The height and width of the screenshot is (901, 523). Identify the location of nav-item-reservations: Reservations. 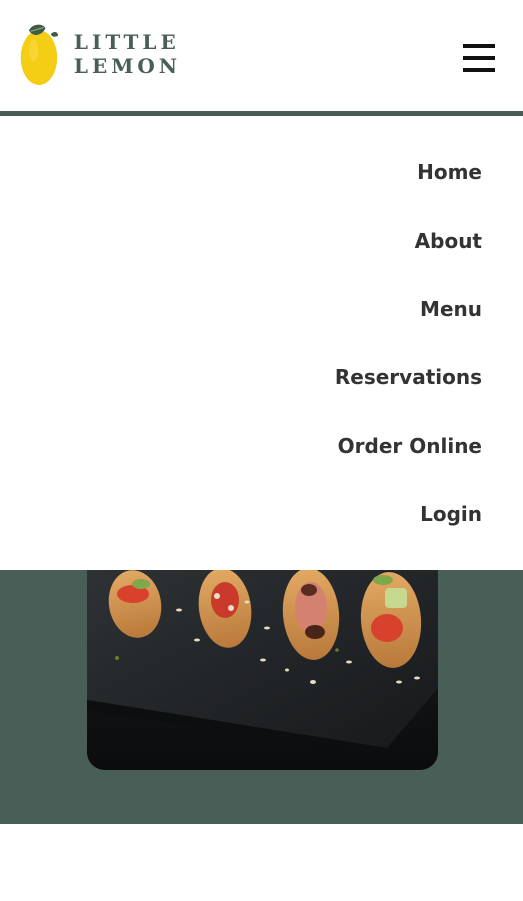
(408, 377).